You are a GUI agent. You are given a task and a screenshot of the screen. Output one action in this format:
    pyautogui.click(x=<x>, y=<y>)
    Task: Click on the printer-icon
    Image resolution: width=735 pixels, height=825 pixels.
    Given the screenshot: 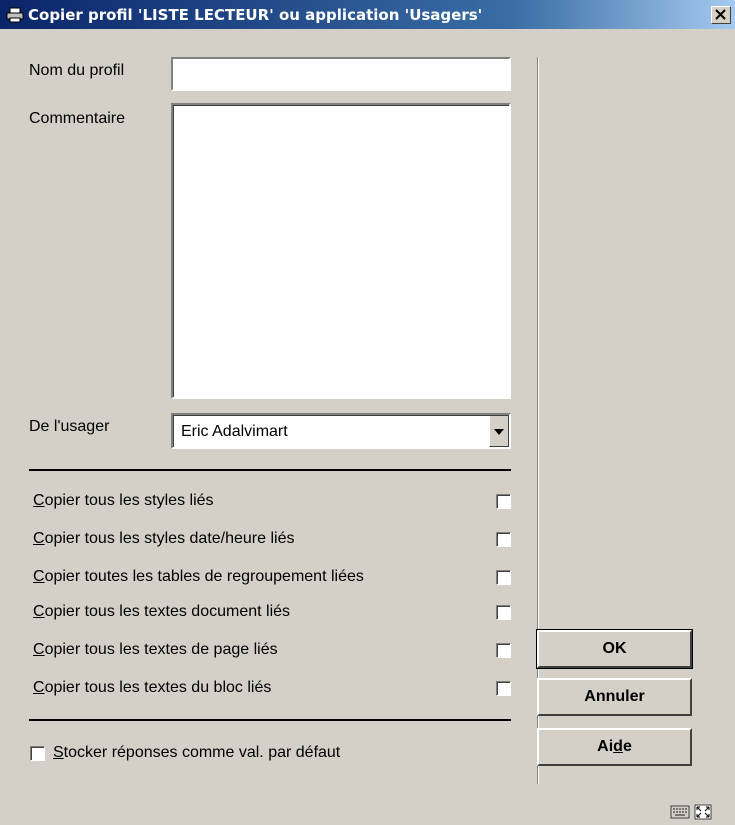 What is the action you would take?
    pyautogui.click(x=15, y=15)
    